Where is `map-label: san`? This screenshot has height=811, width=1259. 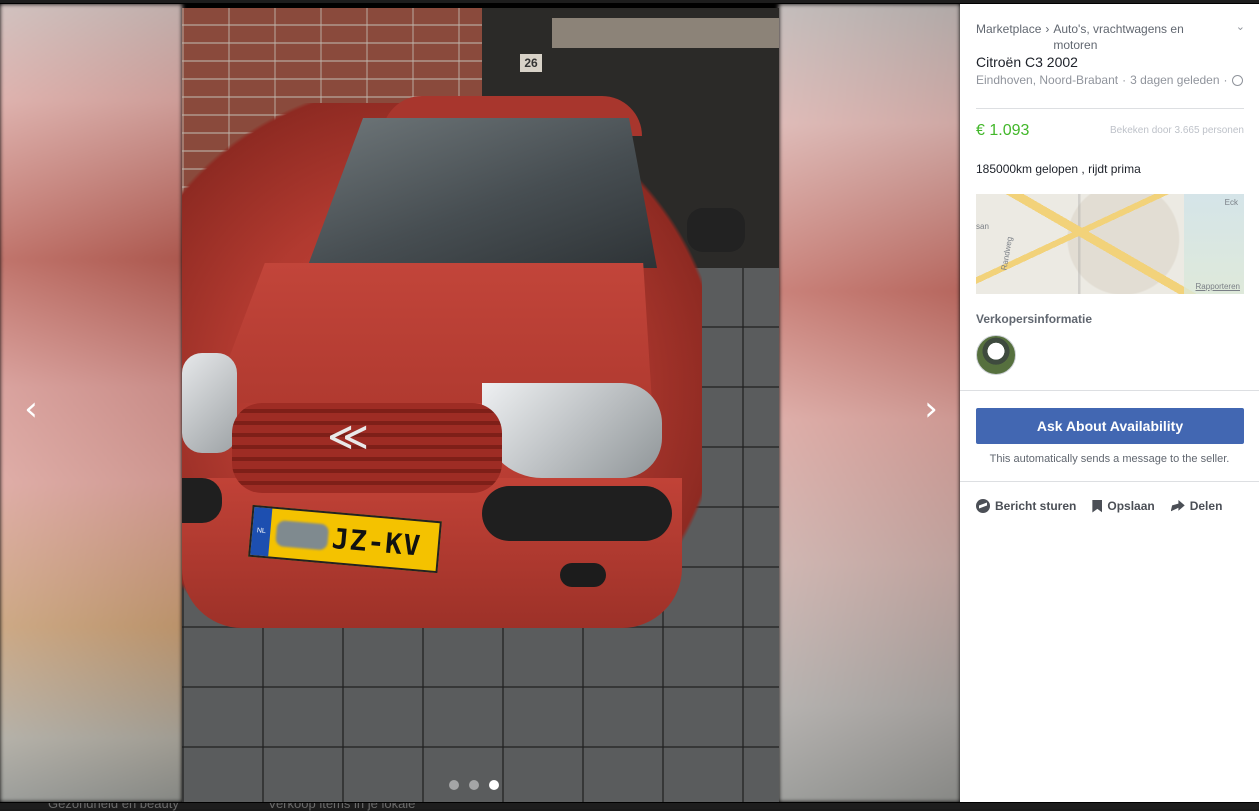
map-label: san is located at coordinates (982, 226).